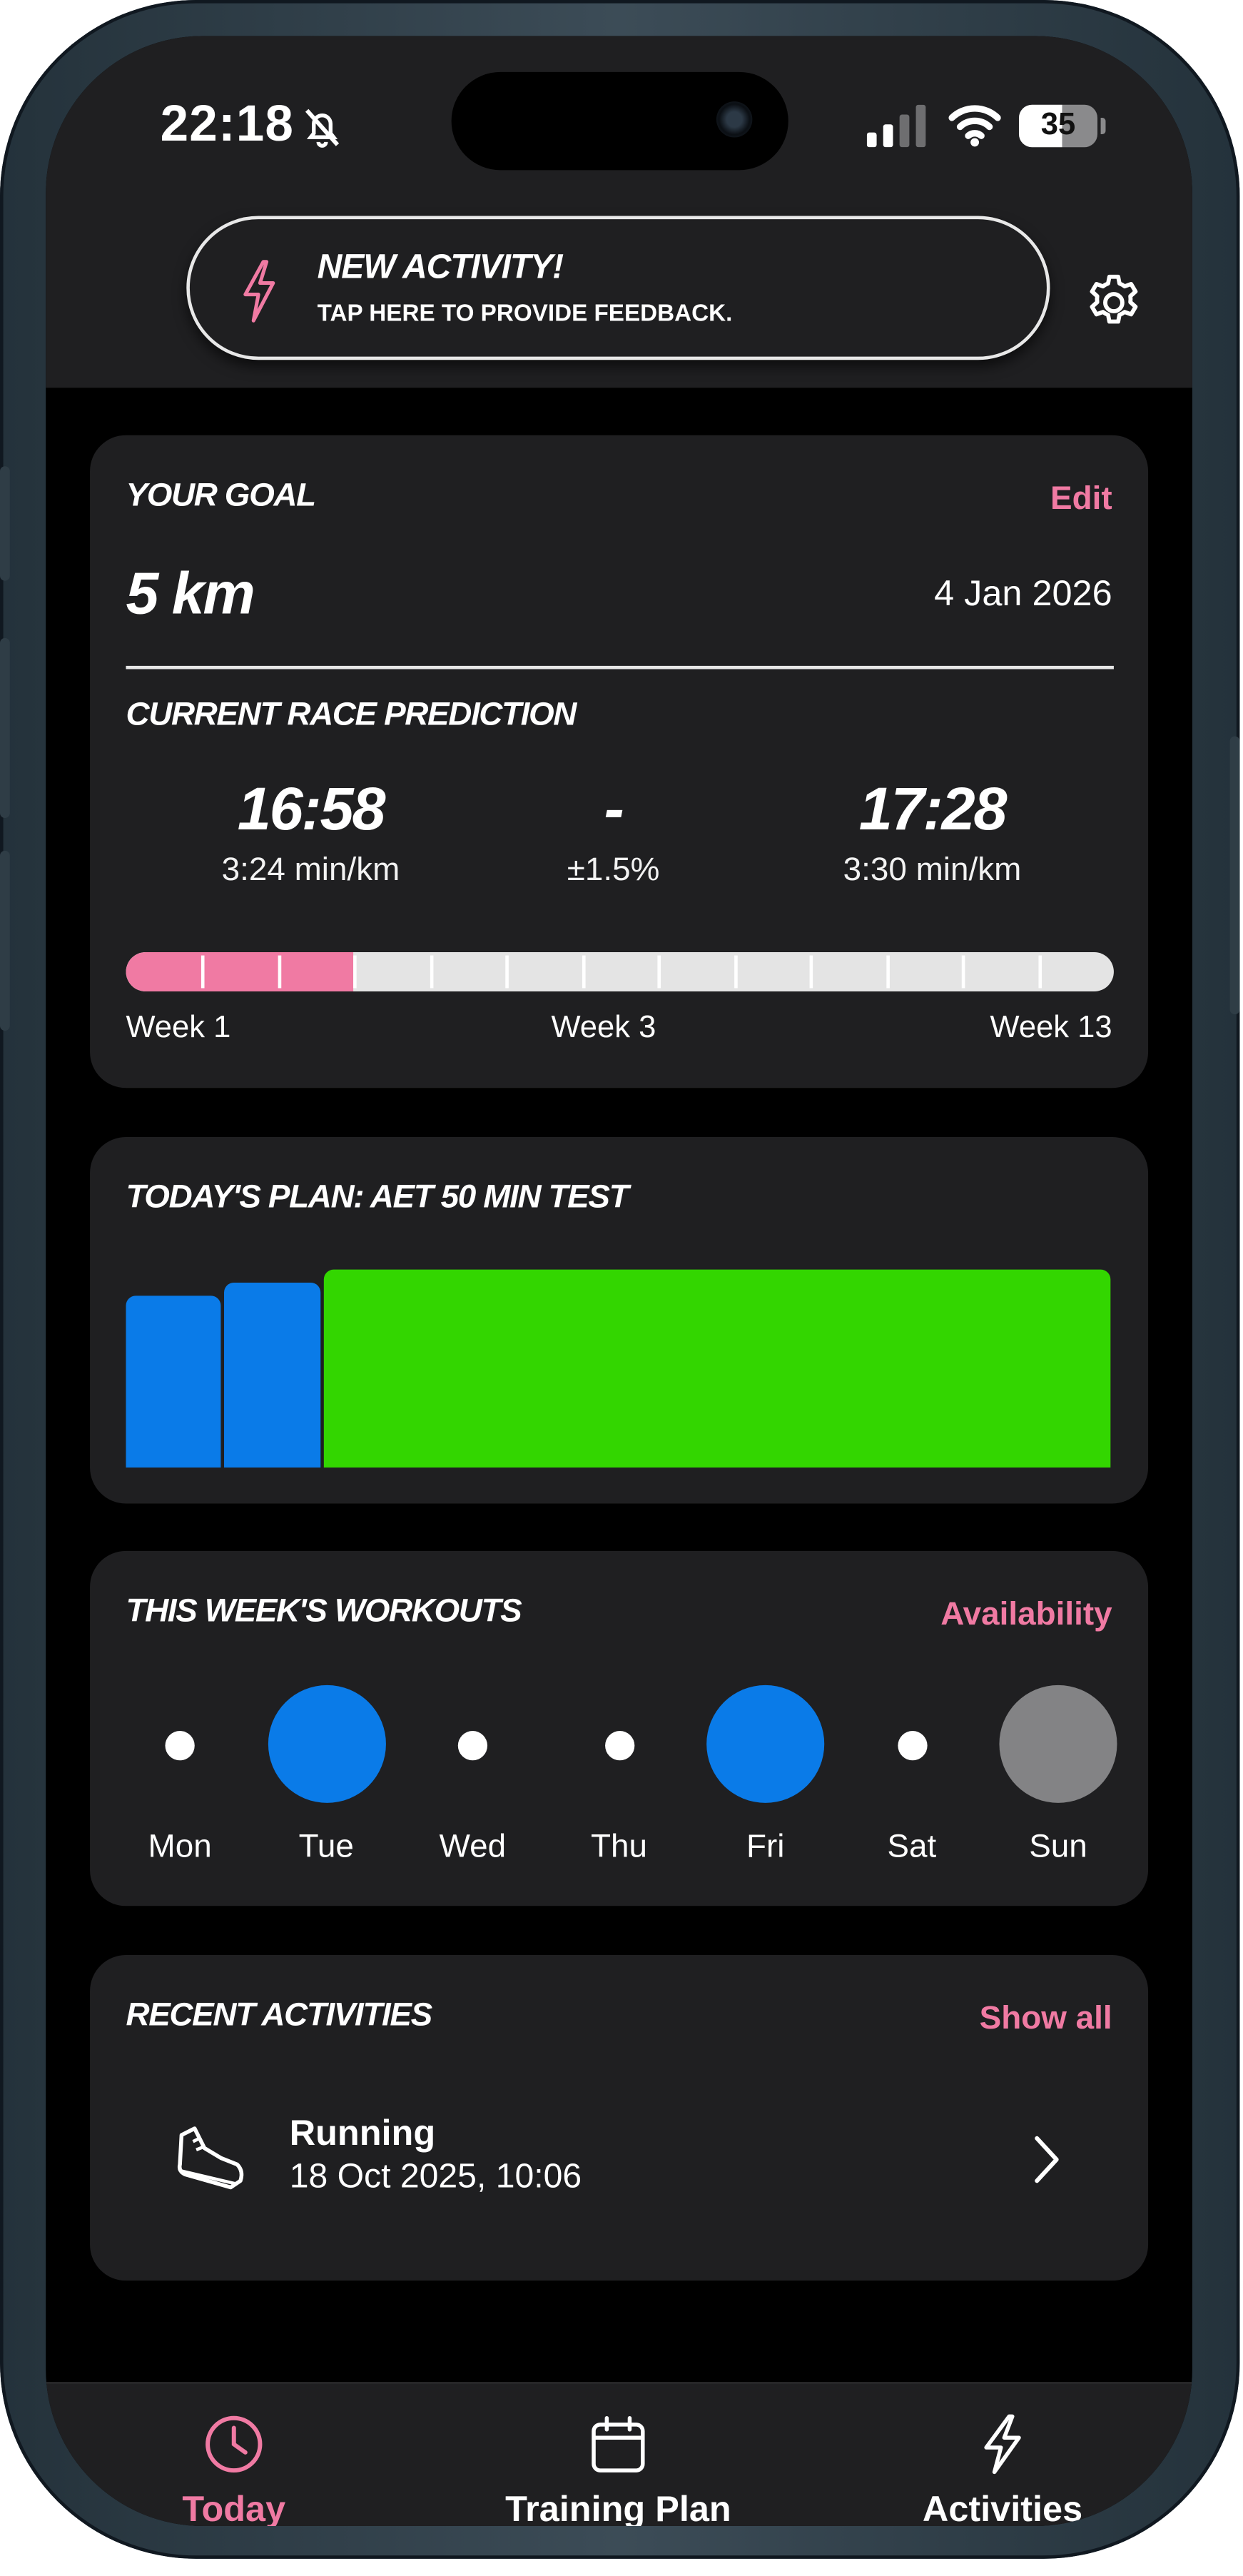 This screenshot has width=1243, height=2576. I want to click on banner-subtitle: TAP HERE TO PROVIDE FEEDBACK., so click(525, 314).